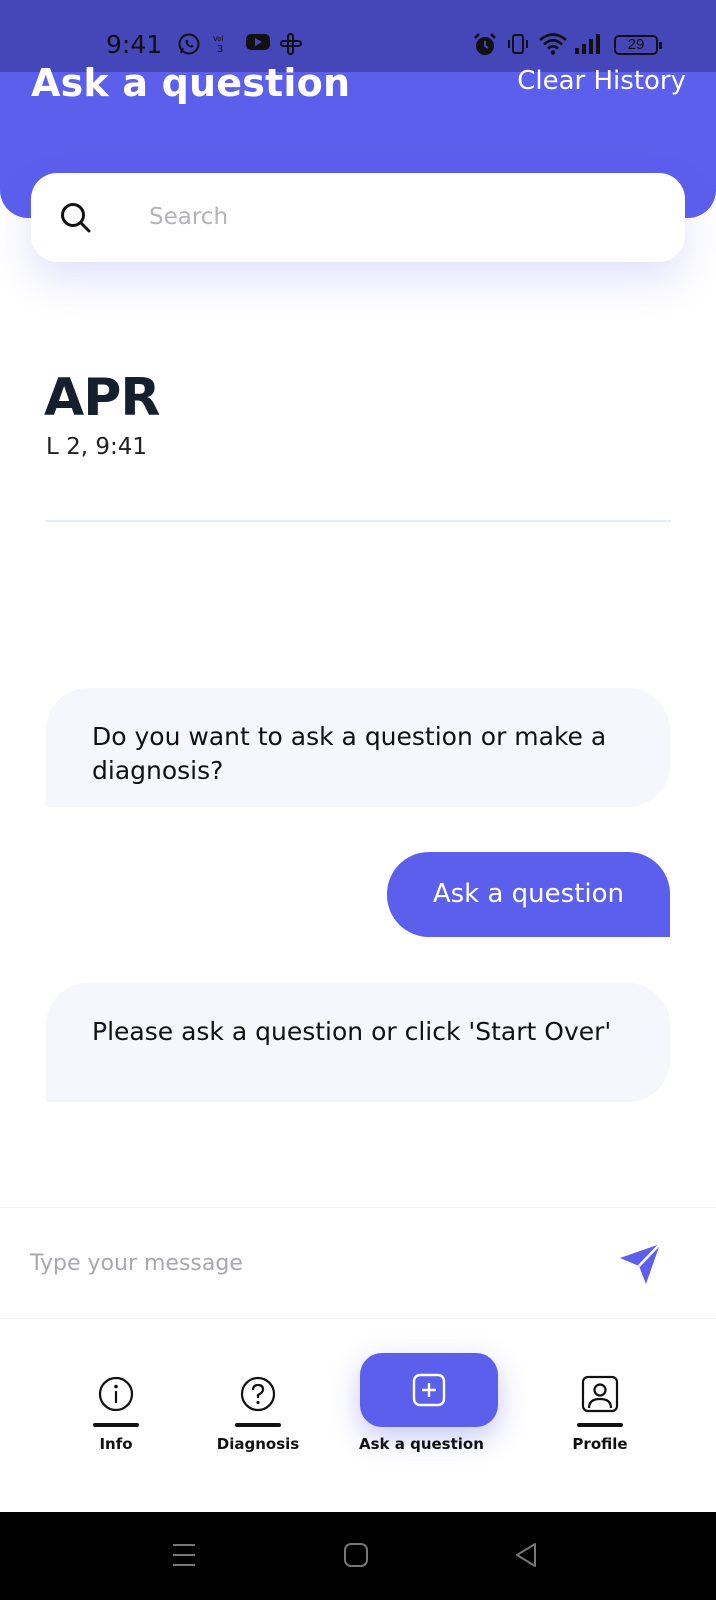 This screenshot has width=716, height=1600. Describe the element at coordinates (358, 1415) in the screenshot. I see `bottom-navigation: Info Diagnosis Ask a question Profile` at that location.